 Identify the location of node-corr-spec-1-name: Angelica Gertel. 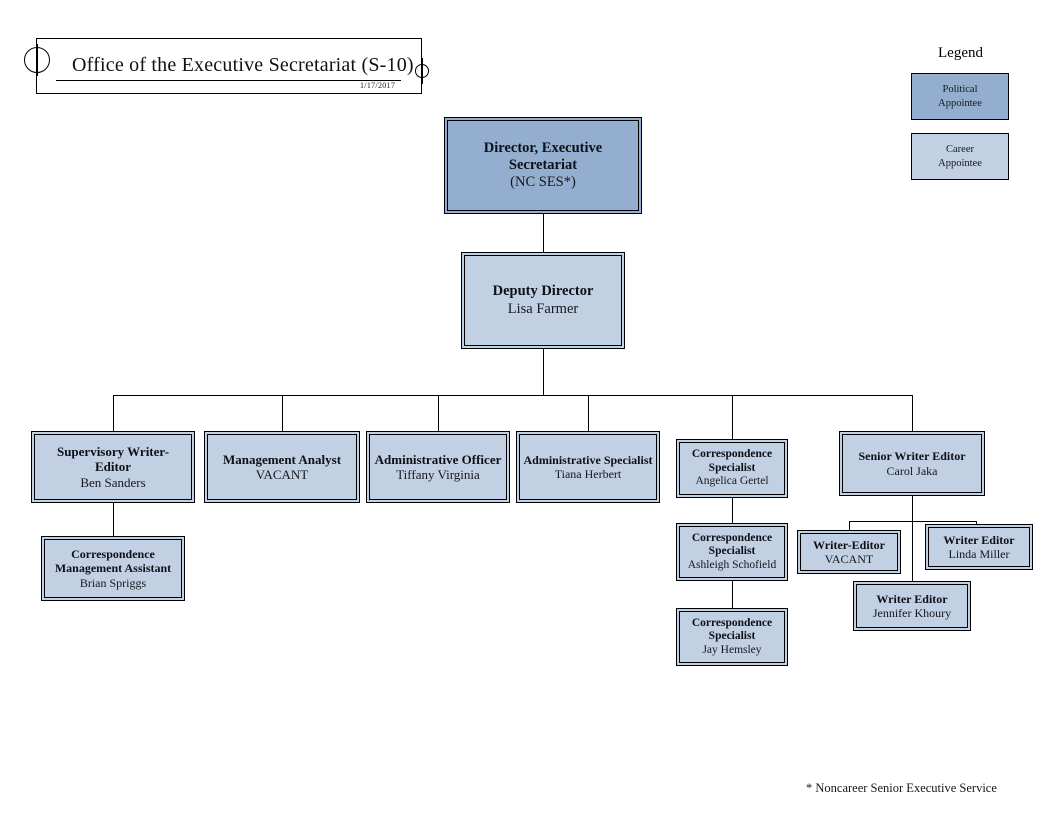
(732, 481).